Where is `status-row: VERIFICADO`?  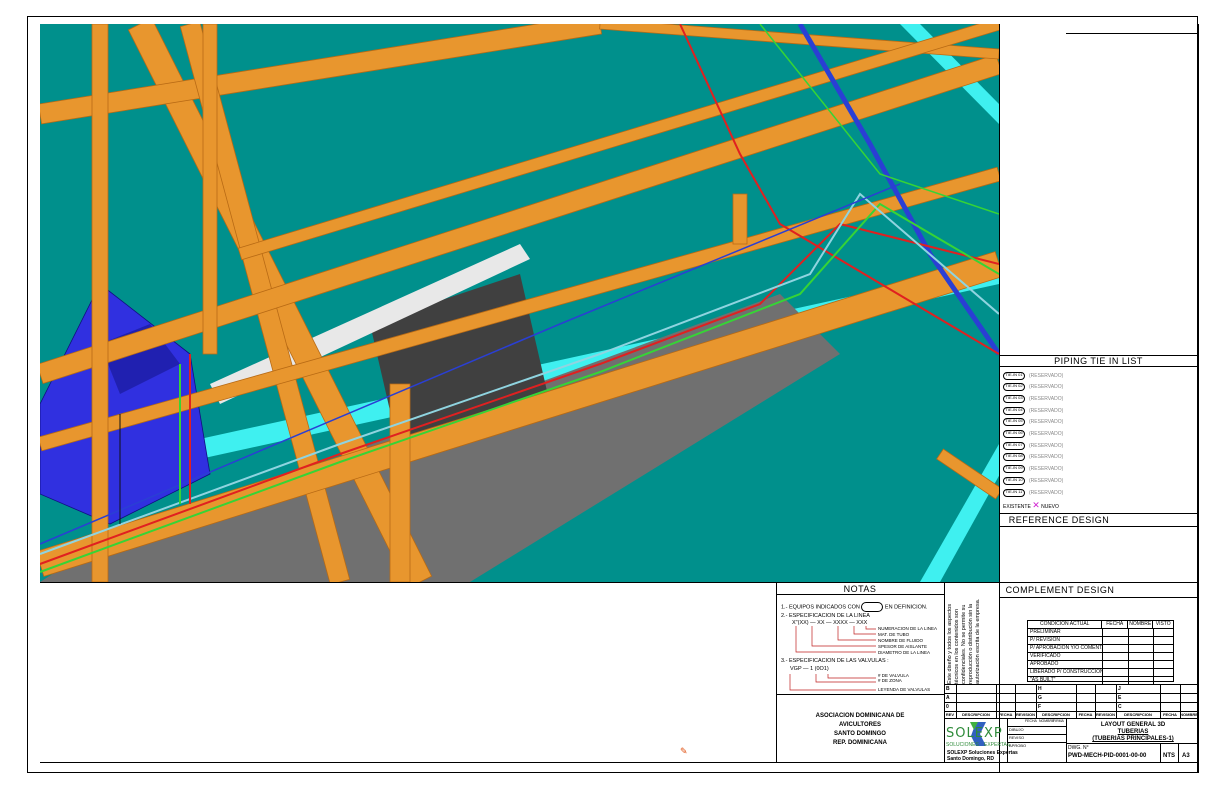
status-row: VERIFICADO is located at coordinates (1100, 657).